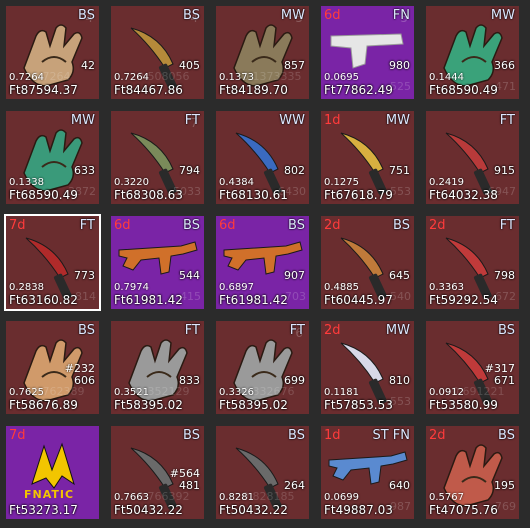 This screenshot has height=528, width=530. I want to click on condition-badge: ST FN, so click(391, 435).